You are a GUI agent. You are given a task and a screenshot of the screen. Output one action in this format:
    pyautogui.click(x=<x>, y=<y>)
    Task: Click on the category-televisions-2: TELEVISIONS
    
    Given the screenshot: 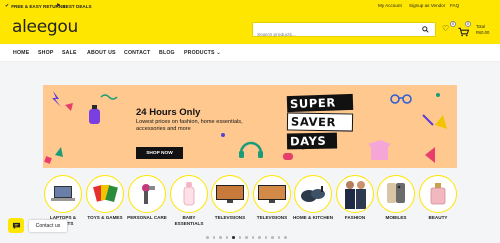 What is the action you would take?
    pyautogui.click(x=272, y=198)
    